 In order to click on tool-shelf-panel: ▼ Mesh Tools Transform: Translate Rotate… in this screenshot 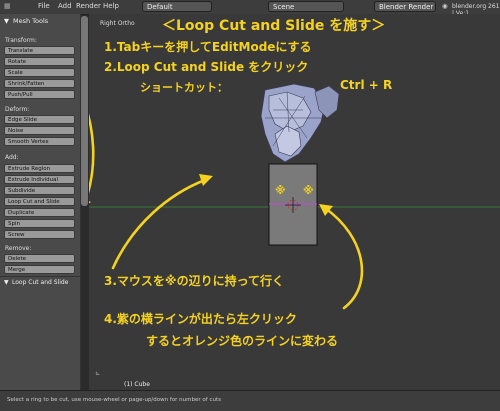, I will do `click(40, 202)`.